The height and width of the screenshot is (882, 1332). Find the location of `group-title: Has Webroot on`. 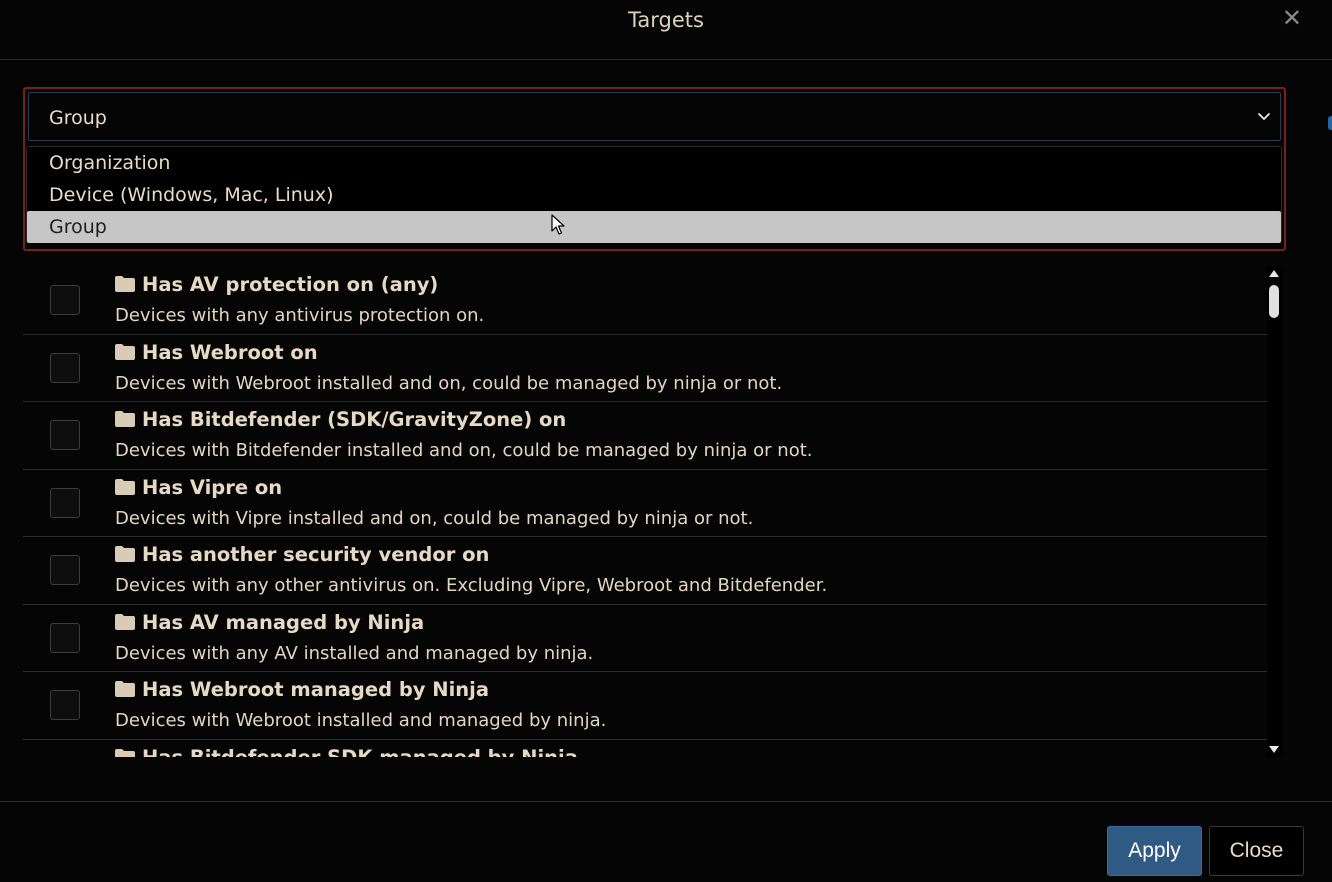

group-title: Has Webroot on is located at coordinates (216, 352).